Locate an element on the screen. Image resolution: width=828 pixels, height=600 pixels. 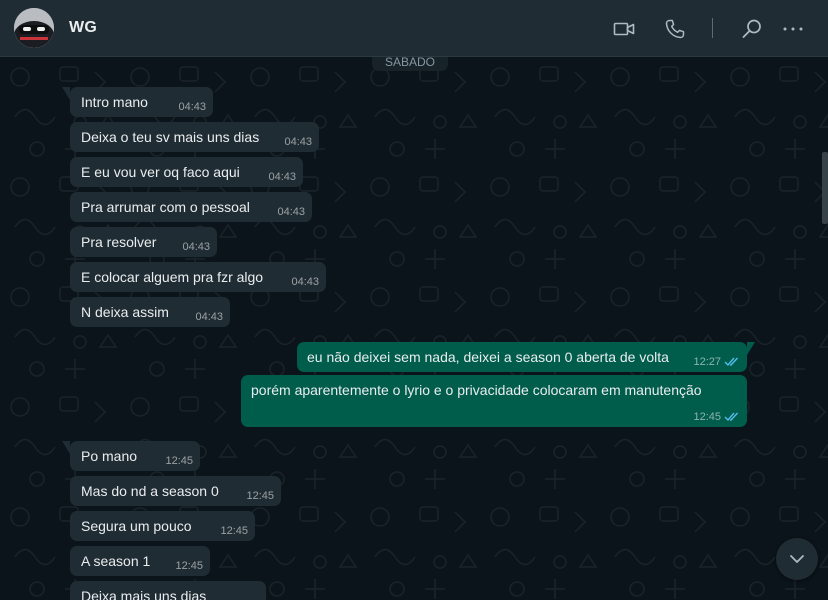
chat-header: WG is located at coordinates (414, 28).